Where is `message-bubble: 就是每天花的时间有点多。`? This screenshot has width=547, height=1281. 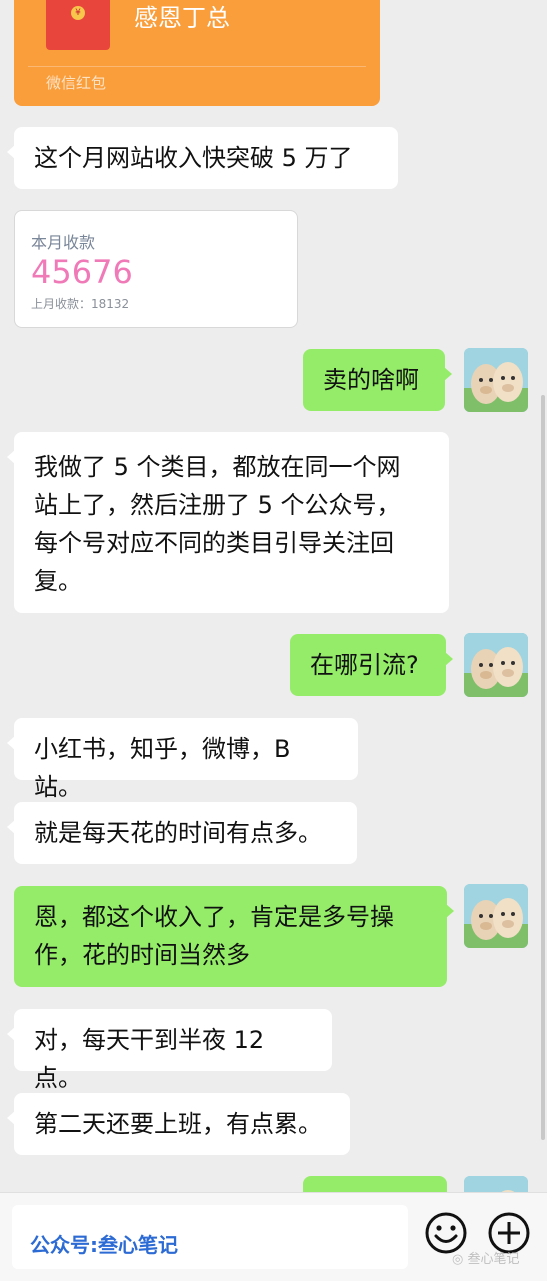
message-bubble: 就是每天花的时间有点多。 is located at coordinates (182, 833).